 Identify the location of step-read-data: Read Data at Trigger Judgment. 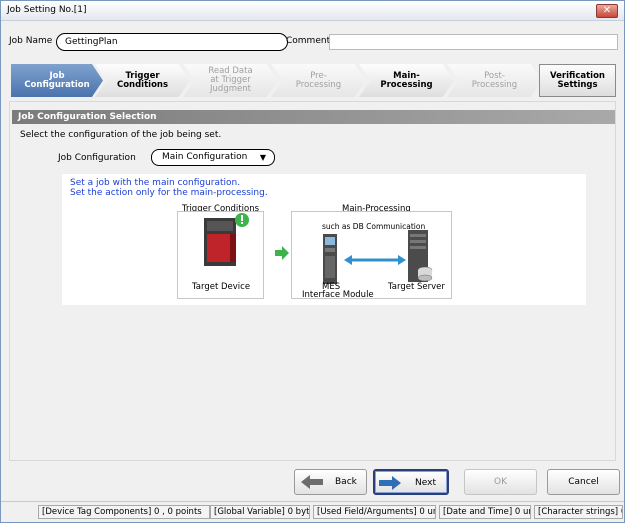
(230, 80).